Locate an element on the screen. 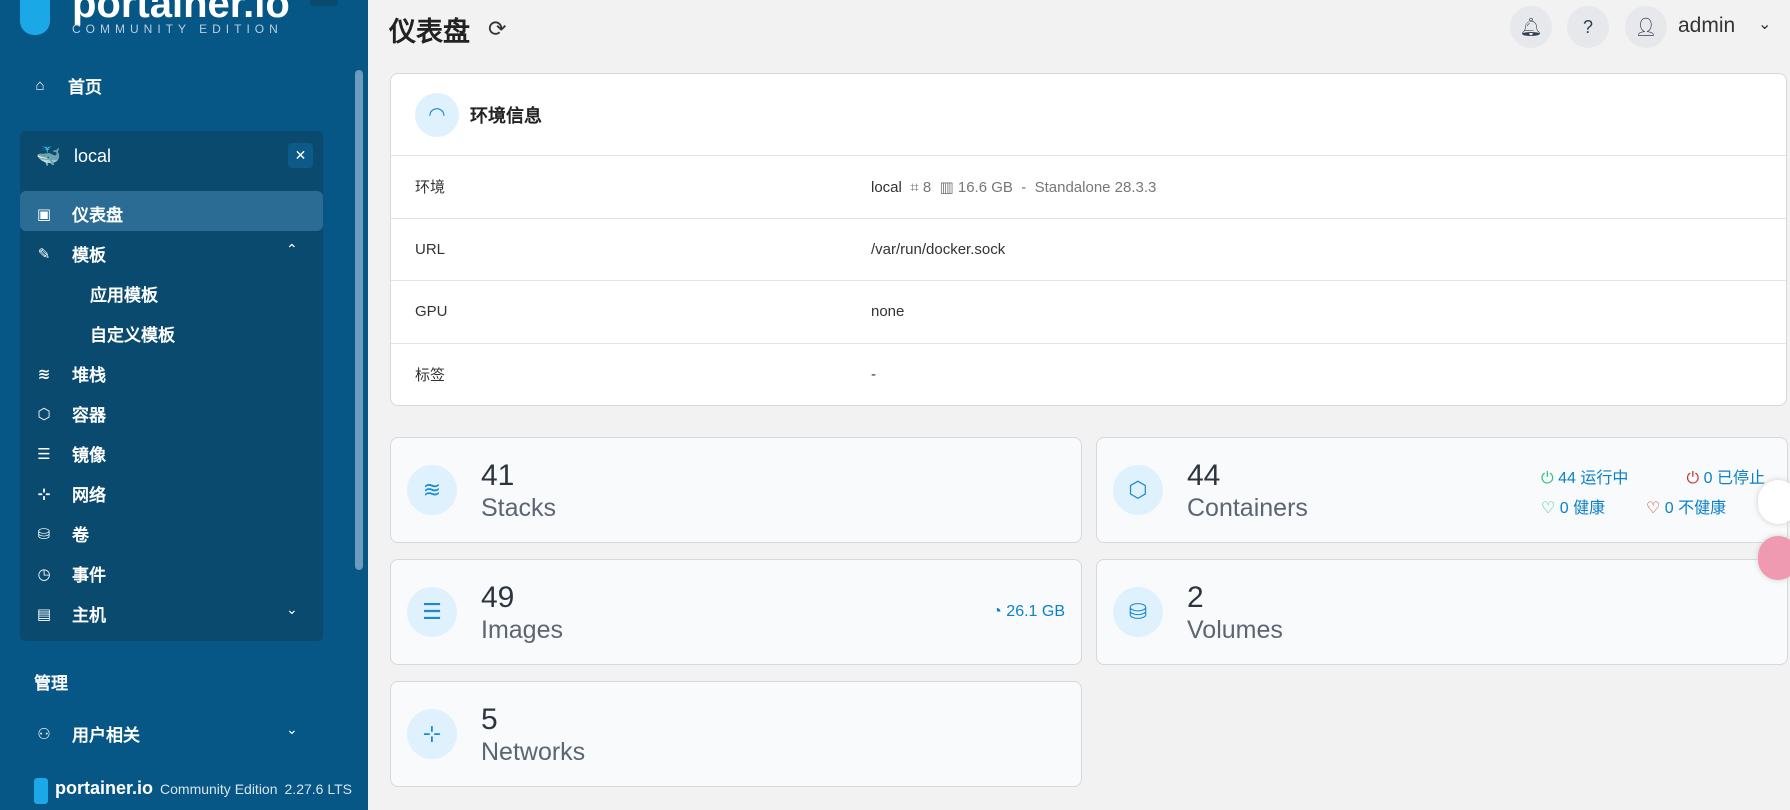 The width and height of the screenshot is (1790, 810). stacks-card: ≋ 41 Stacks is located at coordinates (736, 490).